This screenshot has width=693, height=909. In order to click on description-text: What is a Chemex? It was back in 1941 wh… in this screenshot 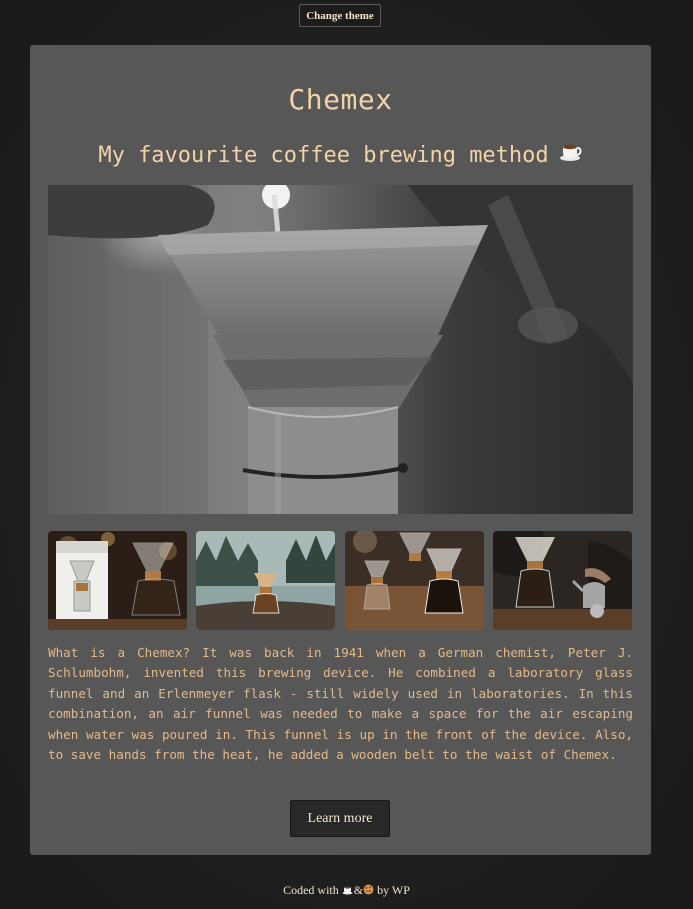, I will do `click(340, 704)`.